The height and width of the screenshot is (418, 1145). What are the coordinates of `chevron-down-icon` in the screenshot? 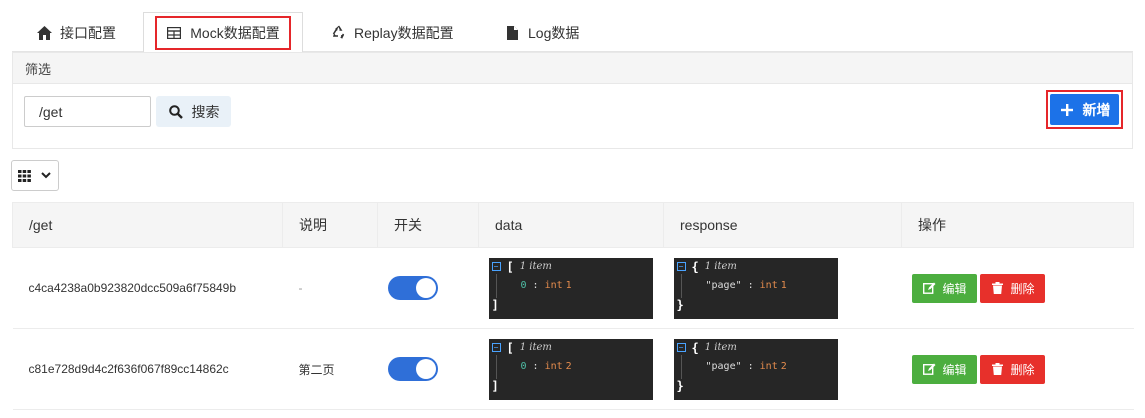 It's located at (46, 176).